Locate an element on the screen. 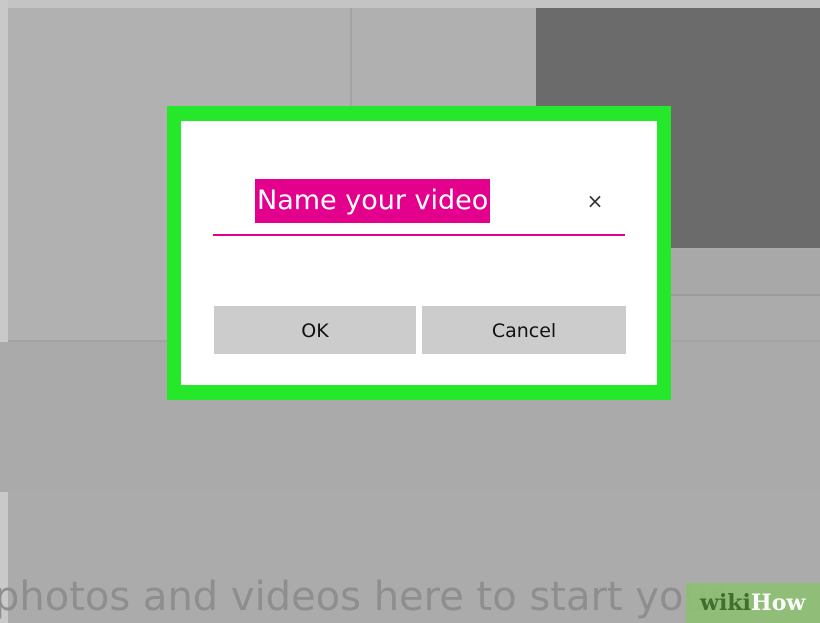  watermark-wiki: wiki is located at coordinates (725, 603).